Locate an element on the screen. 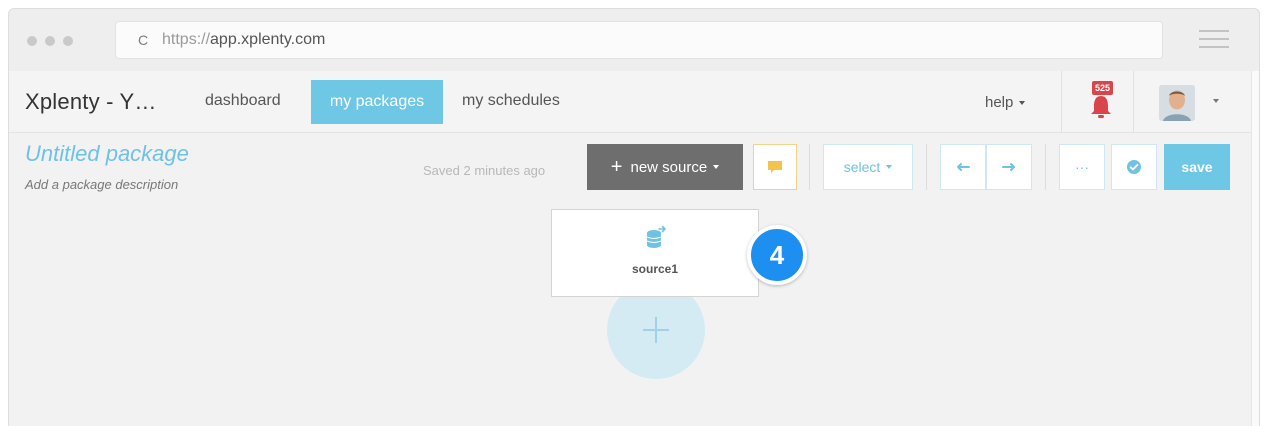  package-description-input: Add a package description is located at coordinates (101, 184).